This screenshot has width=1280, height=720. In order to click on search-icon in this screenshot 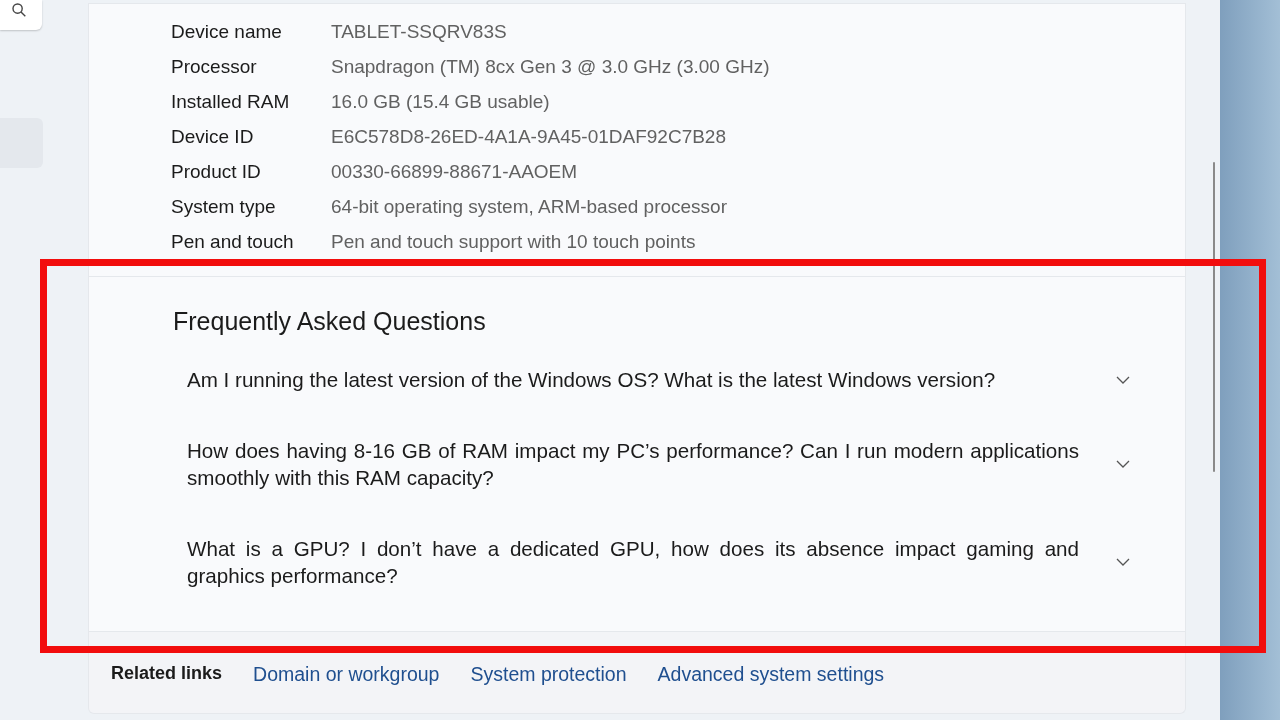, I will do `click(19, 10)`.